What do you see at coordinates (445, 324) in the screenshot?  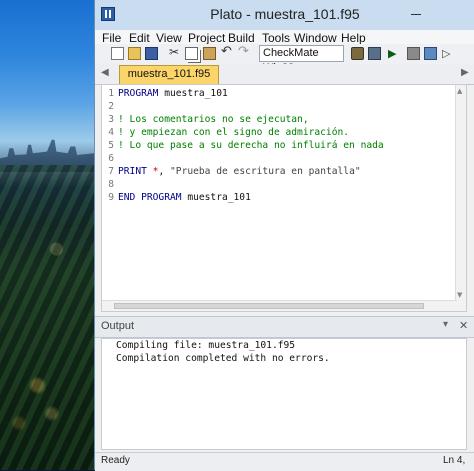 I see `pin-icon: ▾` at bounding box center [445, 324].